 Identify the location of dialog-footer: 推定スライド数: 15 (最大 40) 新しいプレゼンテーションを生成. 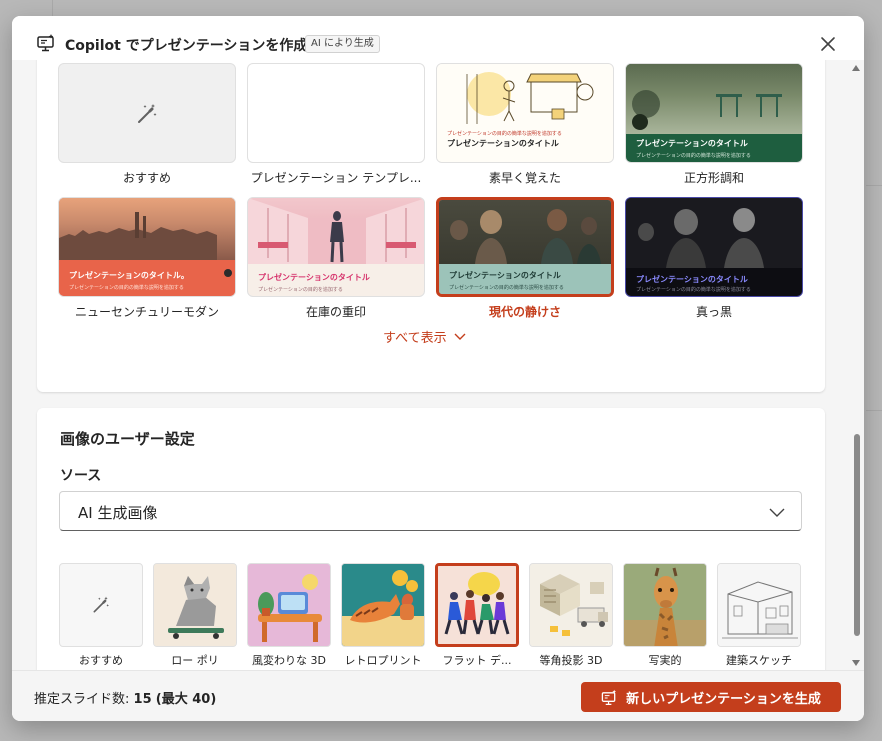
(438, 695).